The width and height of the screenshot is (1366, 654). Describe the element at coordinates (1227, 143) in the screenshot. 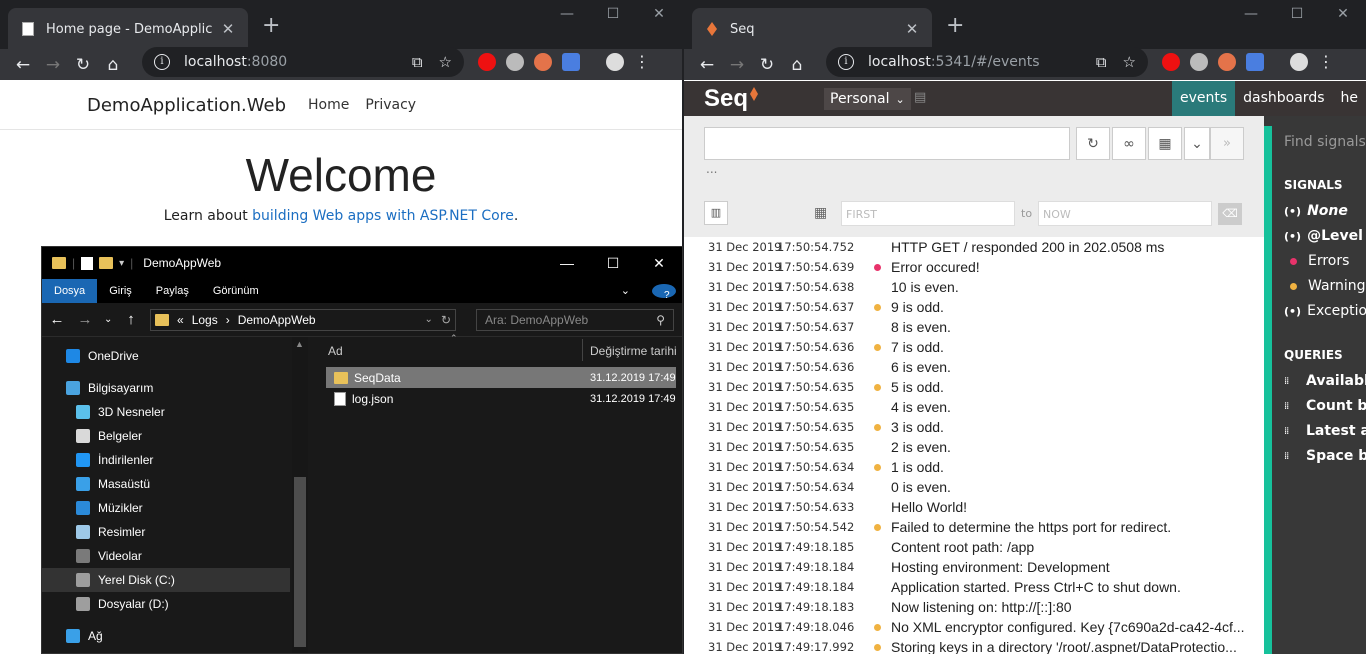

I see `expand-icon: »` at that location.